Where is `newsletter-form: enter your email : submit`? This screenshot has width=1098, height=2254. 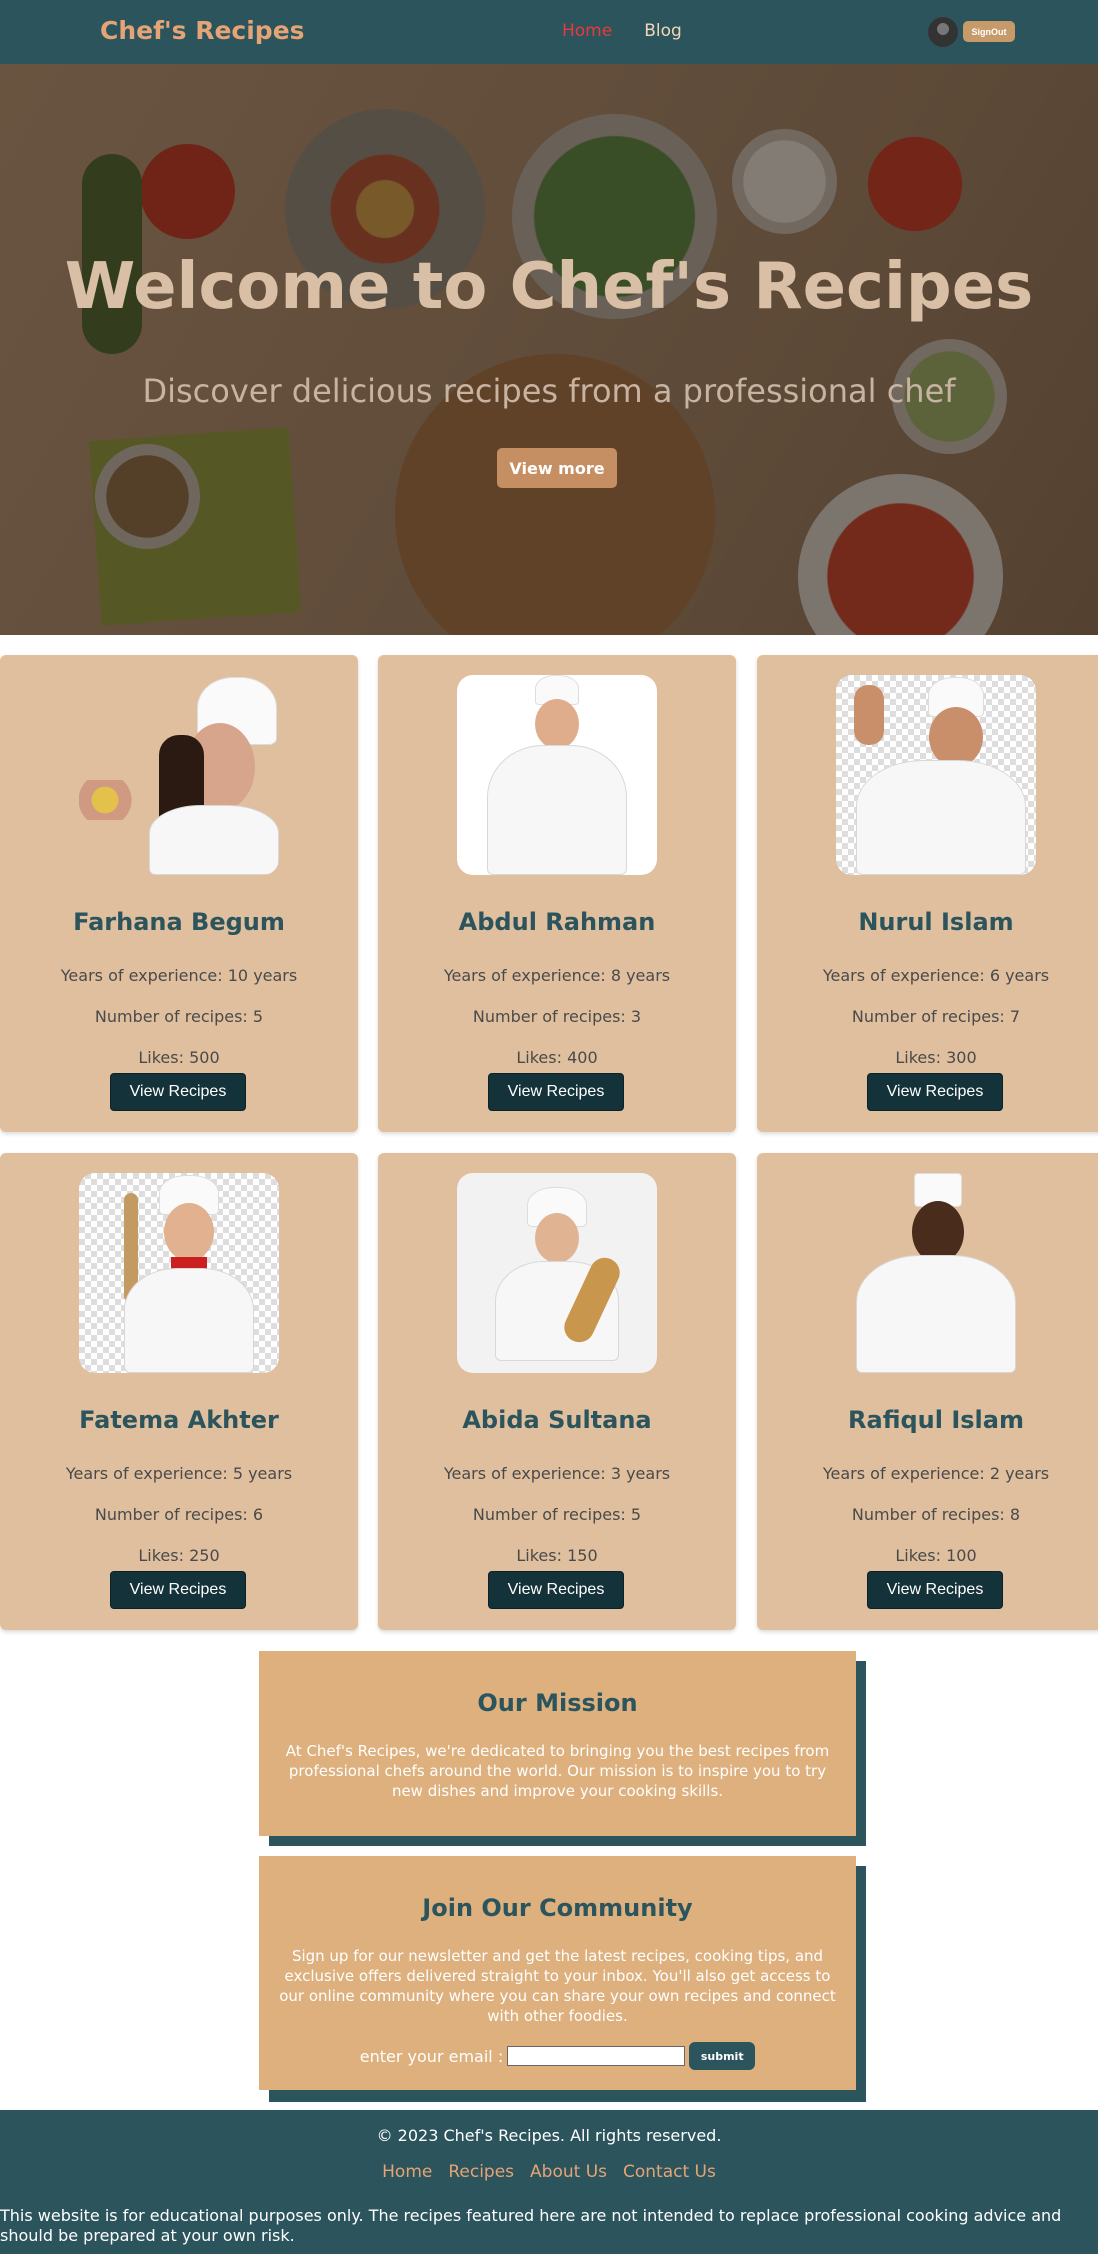
newsletter-form: enter your email : submit is located at coordinates (557, 2056).